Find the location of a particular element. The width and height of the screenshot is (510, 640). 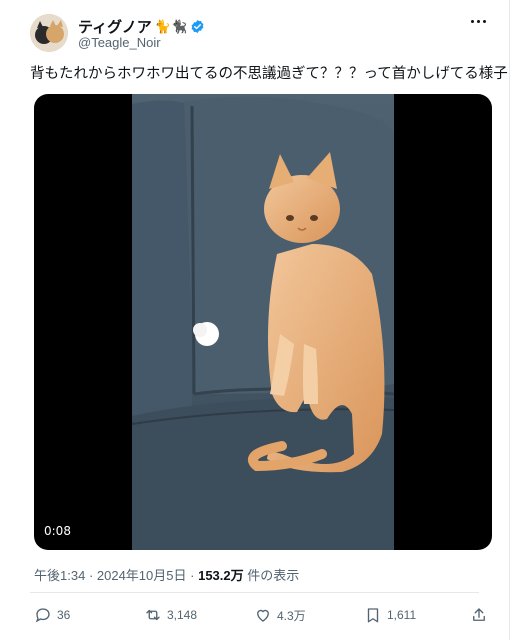

divider is located at coordinates (254, 592).